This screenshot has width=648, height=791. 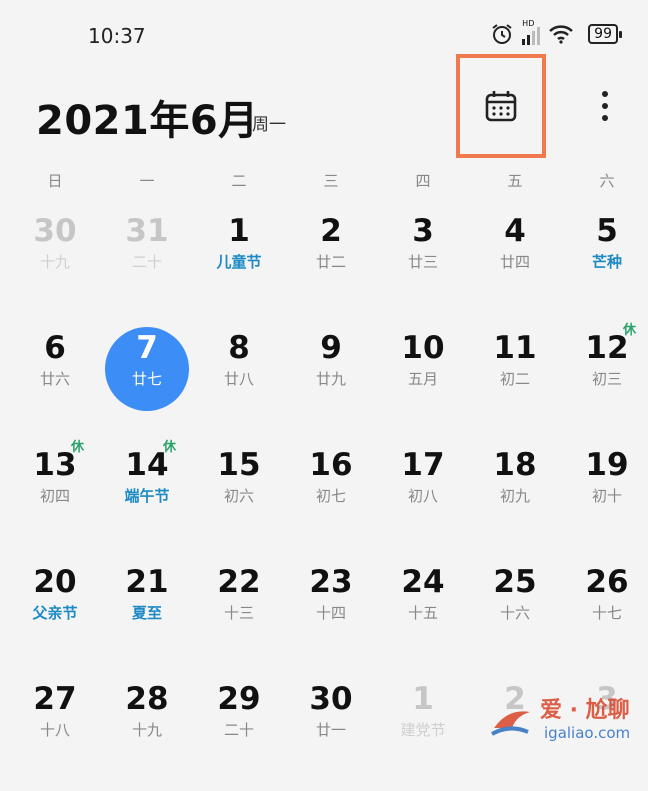 I want to click on festival-label: 儿童节, so click(x=239, y=262).